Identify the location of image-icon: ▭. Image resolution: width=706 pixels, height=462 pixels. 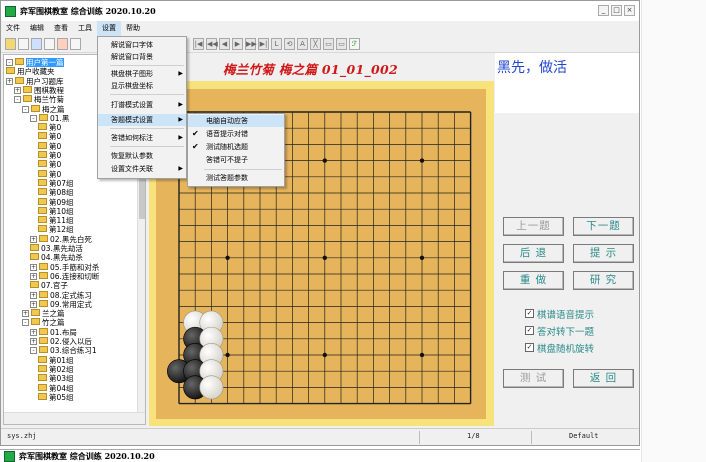
(328, 44).